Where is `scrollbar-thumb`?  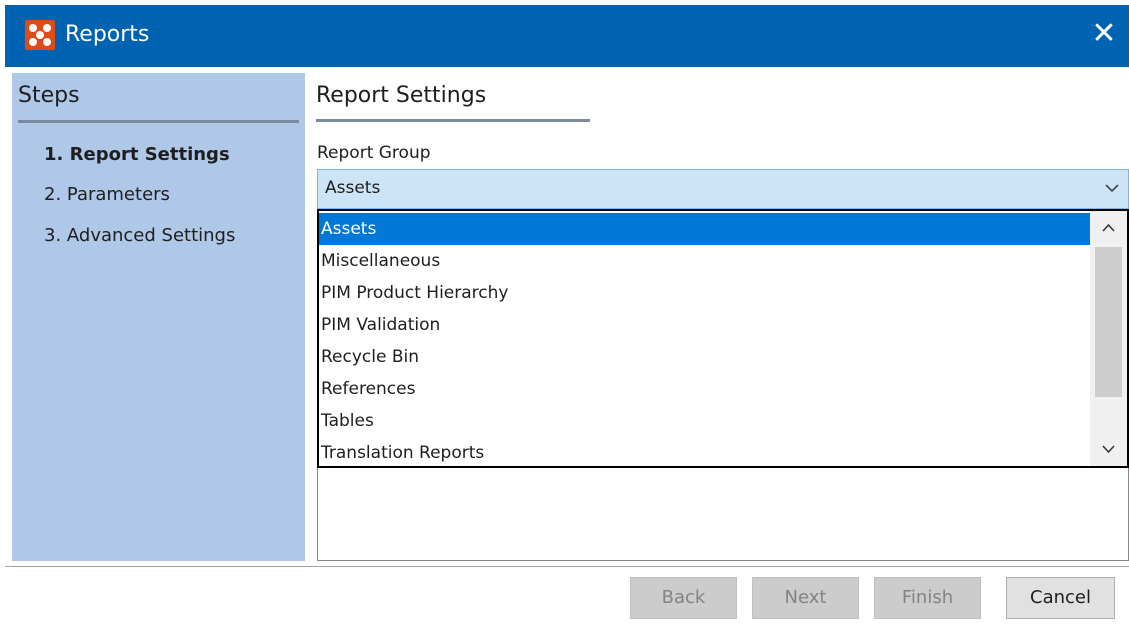
scrollbar-thumb is located at coordinates (1108, 322).